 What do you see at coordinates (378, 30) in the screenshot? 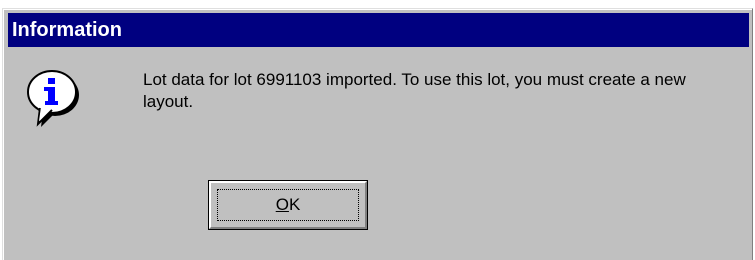
I see `title-bar: Information` at bounding box center [378, 30].